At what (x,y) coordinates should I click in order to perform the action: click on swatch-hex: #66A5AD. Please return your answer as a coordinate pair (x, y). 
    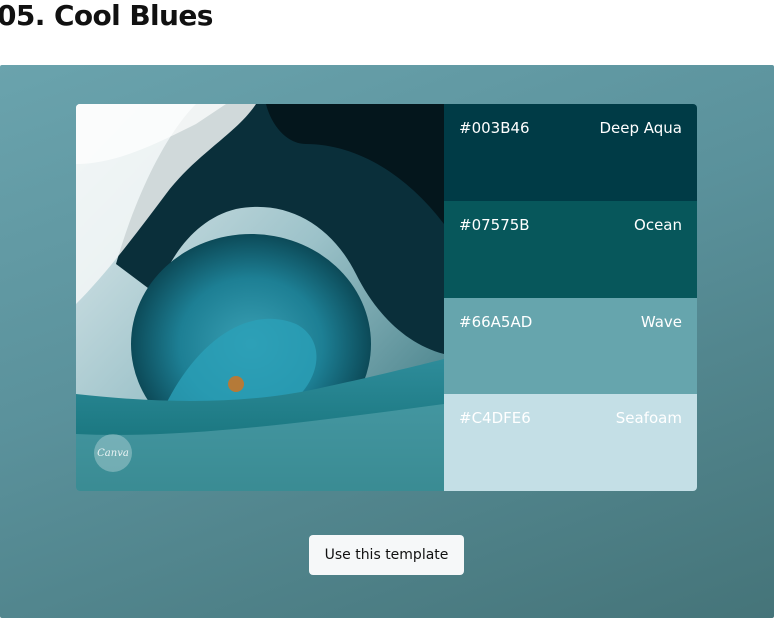
    Looking at the image, I should click on (496, 321).